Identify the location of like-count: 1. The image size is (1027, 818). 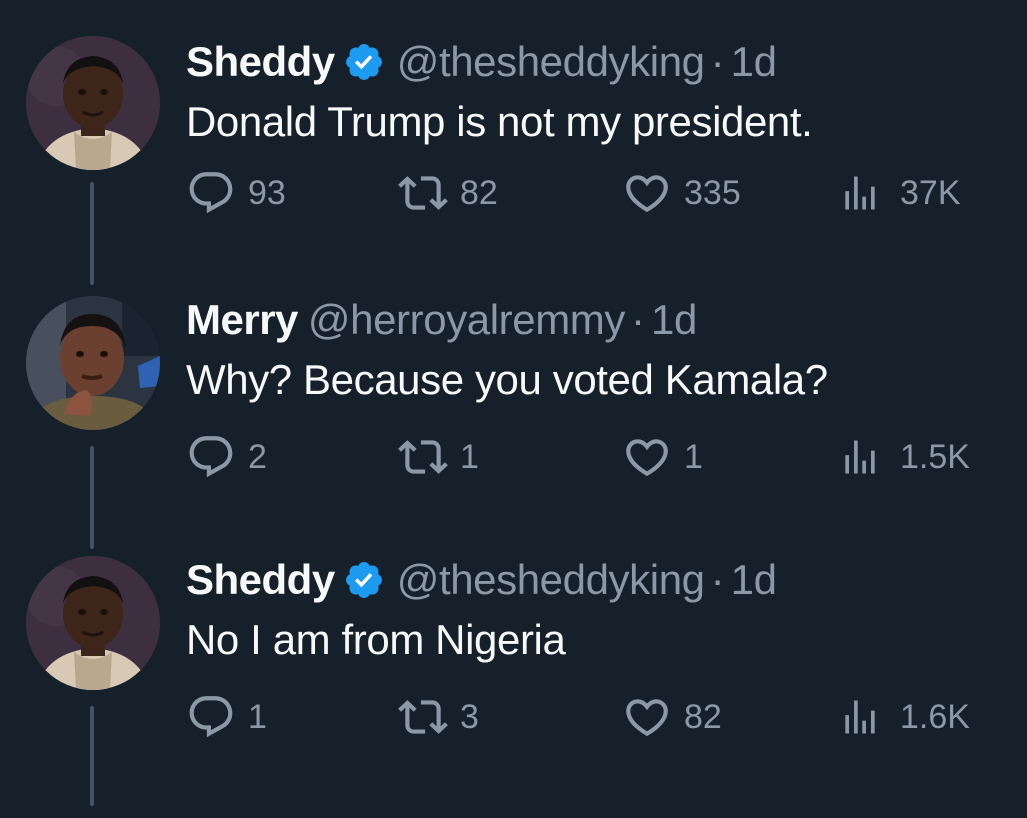
(693, 456).